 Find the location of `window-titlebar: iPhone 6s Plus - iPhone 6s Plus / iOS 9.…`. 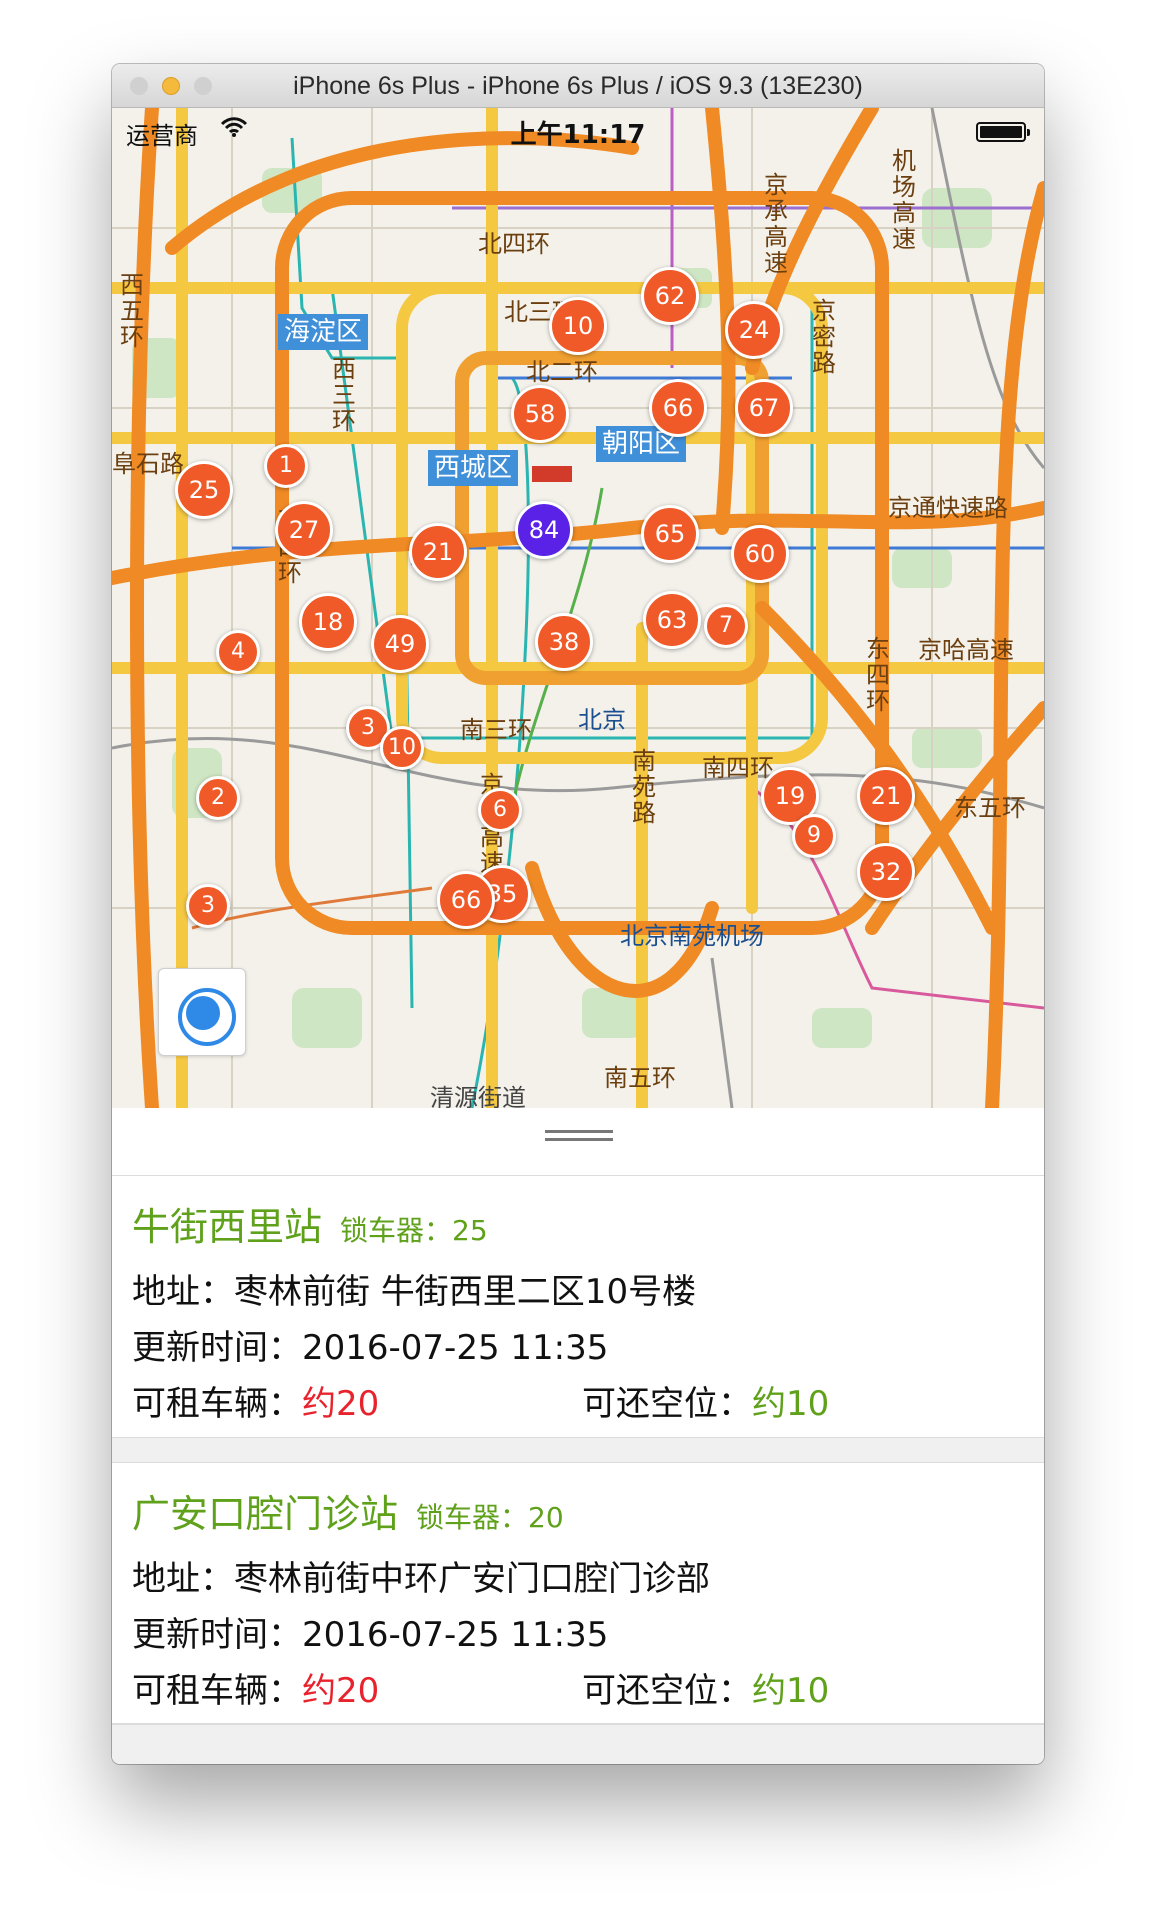

window-titlebar: iPhone 6s Plus - iPhone 6s Plus / iOS 9.… is located at coordinates (578, 86).